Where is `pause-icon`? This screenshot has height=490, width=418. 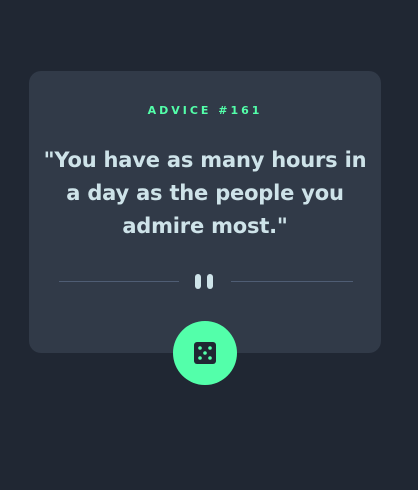
pause-icon is located at coordinates (206, 281).